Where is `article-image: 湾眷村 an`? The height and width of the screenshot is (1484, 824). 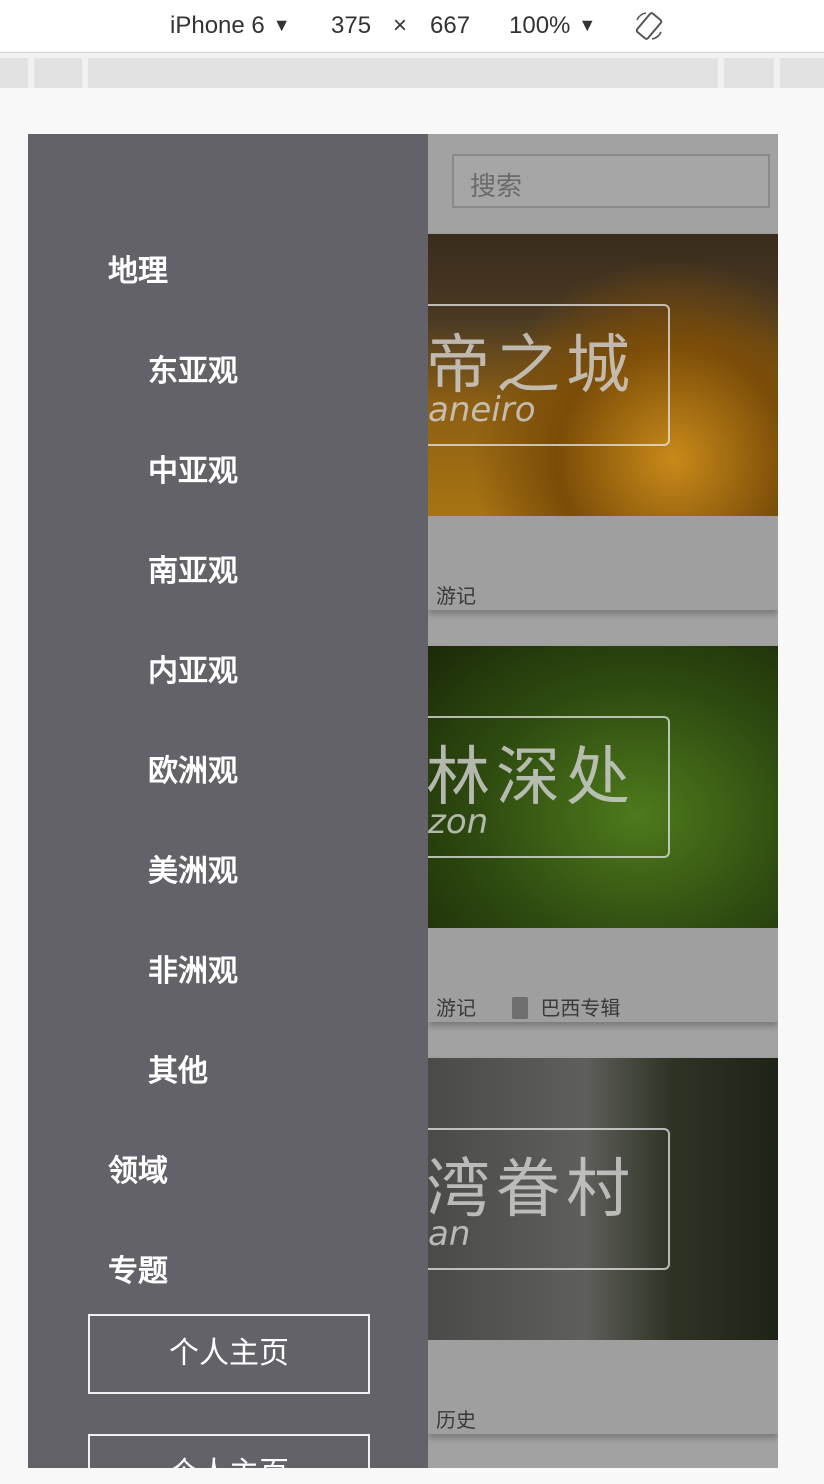
article-image: 湾眷村 an is located at coordinates (603, 1199).